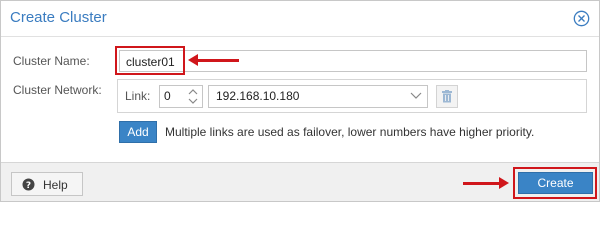 Image resolution: width=600 pixels, height=240 pixels. I want to click on chevron-down-icon, so click(416, 96).